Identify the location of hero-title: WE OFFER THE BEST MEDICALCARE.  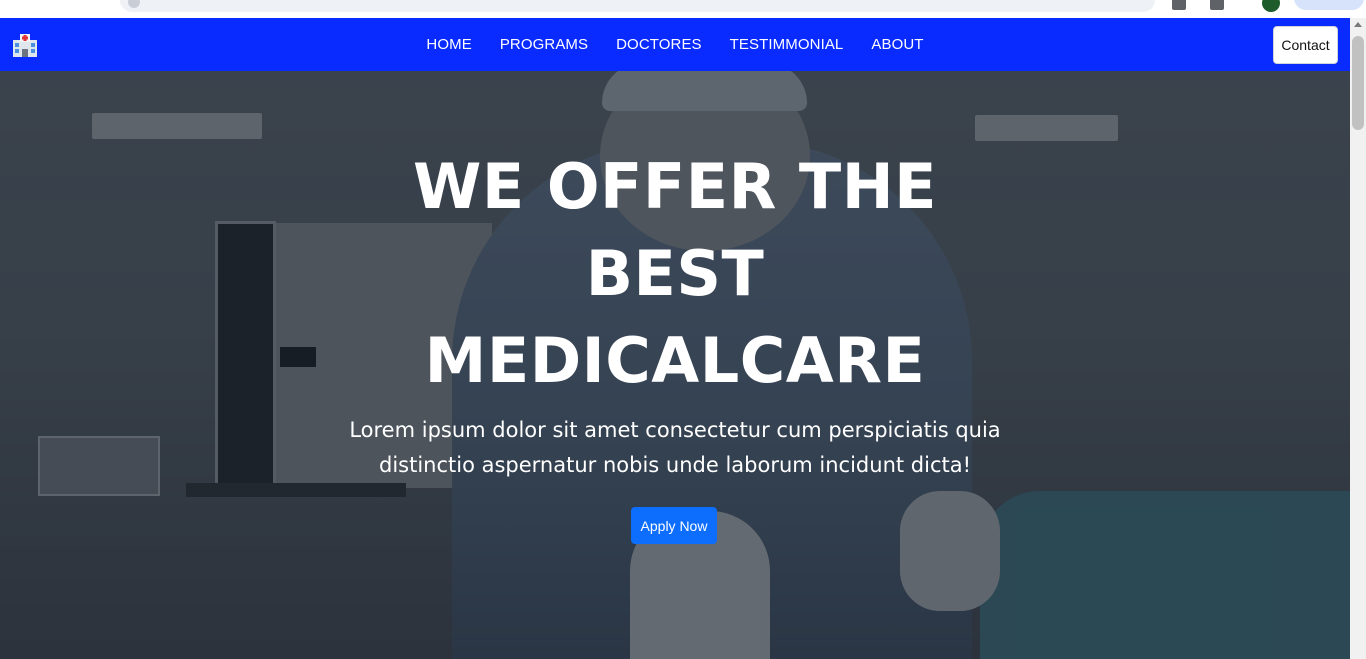
(675, 273).